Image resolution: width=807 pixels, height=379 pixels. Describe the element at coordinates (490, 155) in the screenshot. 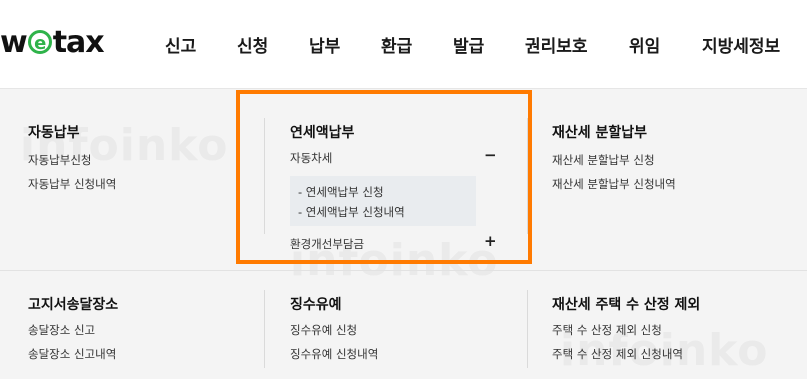

I see `collapse-icon: −` at that location.